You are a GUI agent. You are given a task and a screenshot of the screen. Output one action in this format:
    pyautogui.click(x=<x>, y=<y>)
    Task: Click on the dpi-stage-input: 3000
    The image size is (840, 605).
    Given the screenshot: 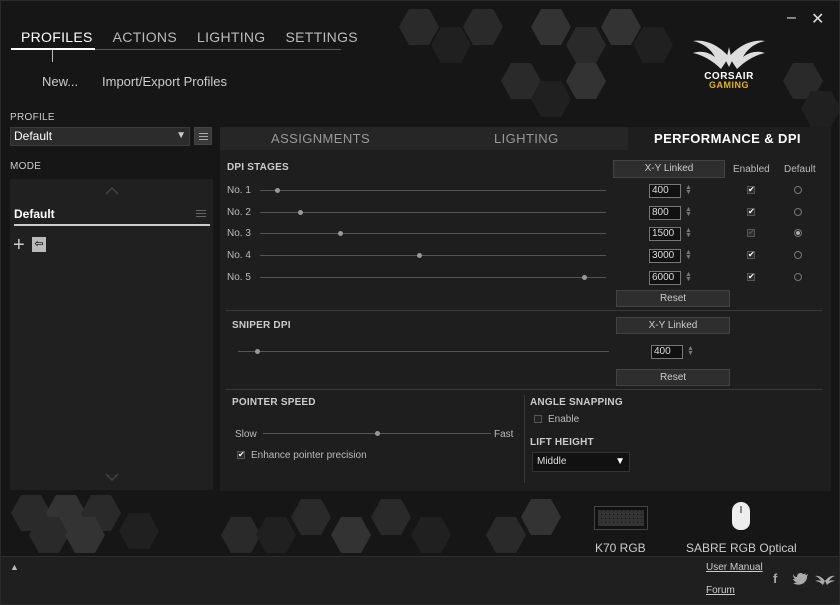 What is the action you would take?
    pyautogui.click(x=665, y=256)
    